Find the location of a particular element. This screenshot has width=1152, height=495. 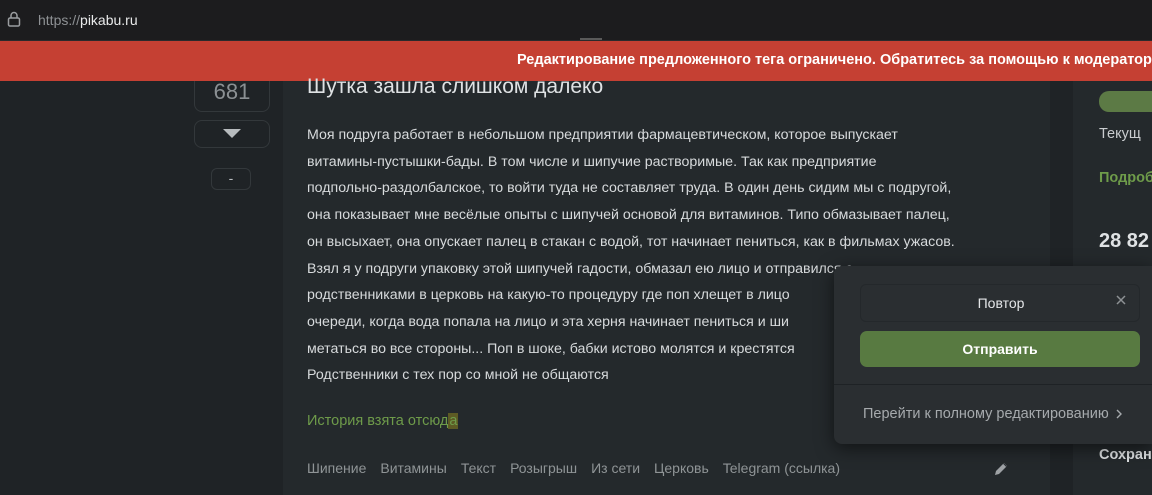

tag: Telegram (ссылка) is located at coordinates (781, 468).